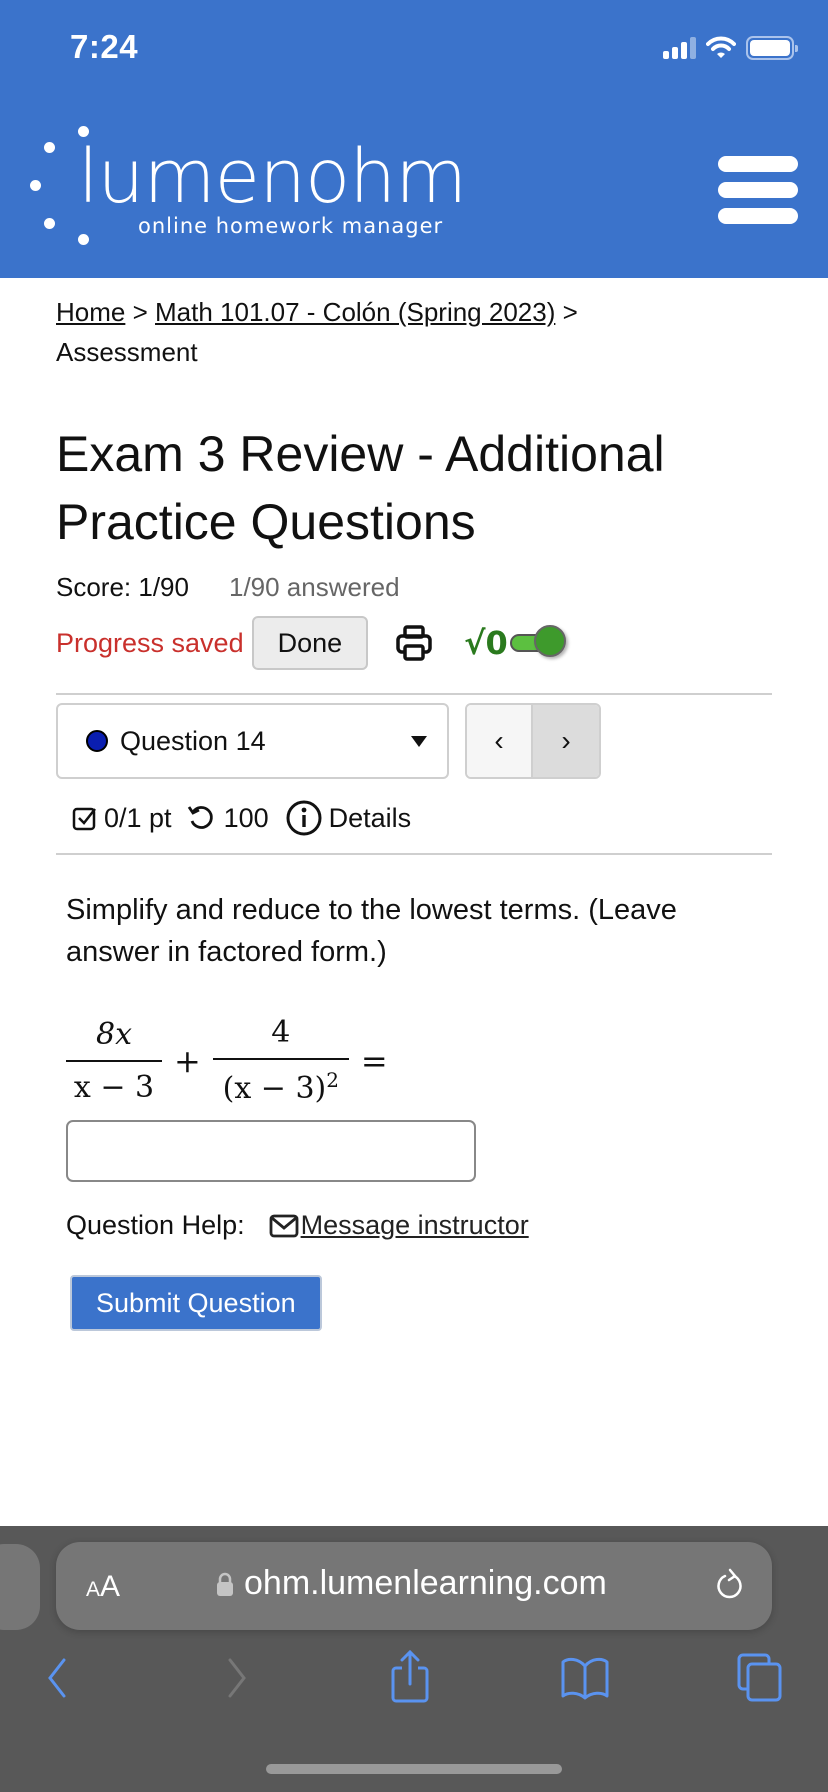 The image size is (828, 1792). I want to click on fraction-numerator: 4, so click(281, 1032).